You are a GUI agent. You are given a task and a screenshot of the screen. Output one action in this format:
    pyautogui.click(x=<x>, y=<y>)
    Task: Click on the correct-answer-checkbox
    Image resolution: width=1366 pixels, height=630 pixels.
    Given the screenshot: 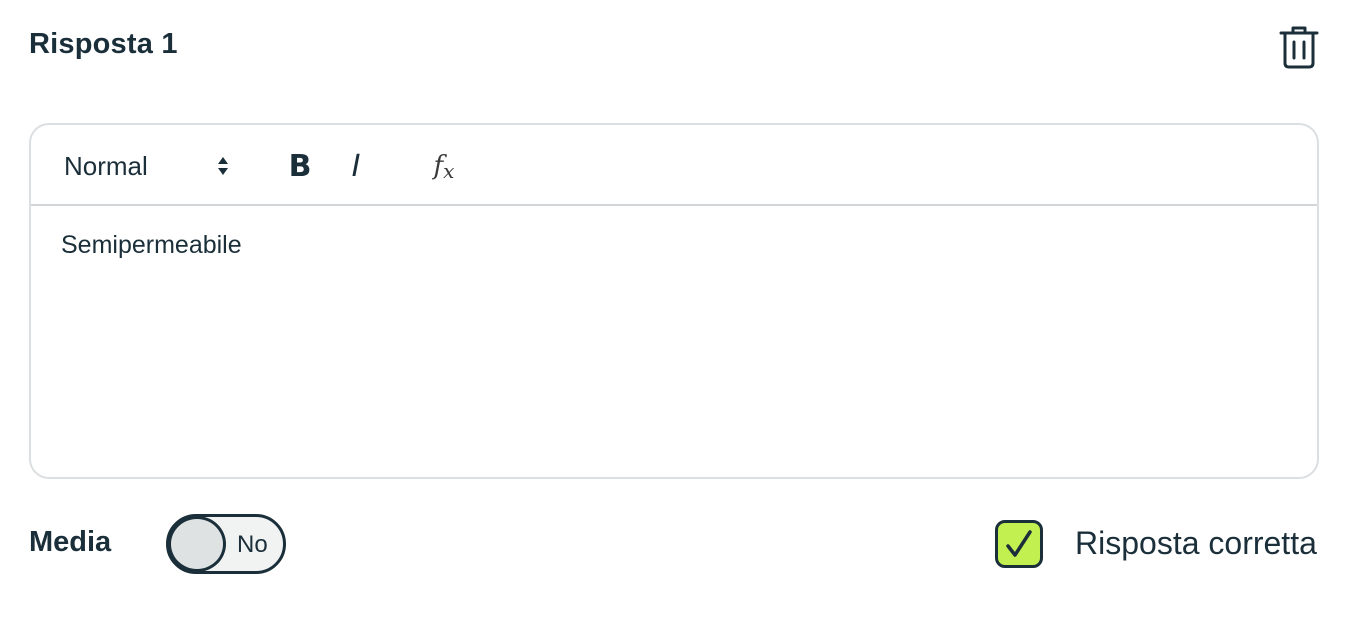 What is the action you would take?
    pyautogui.click(x=1019, y=544)
    